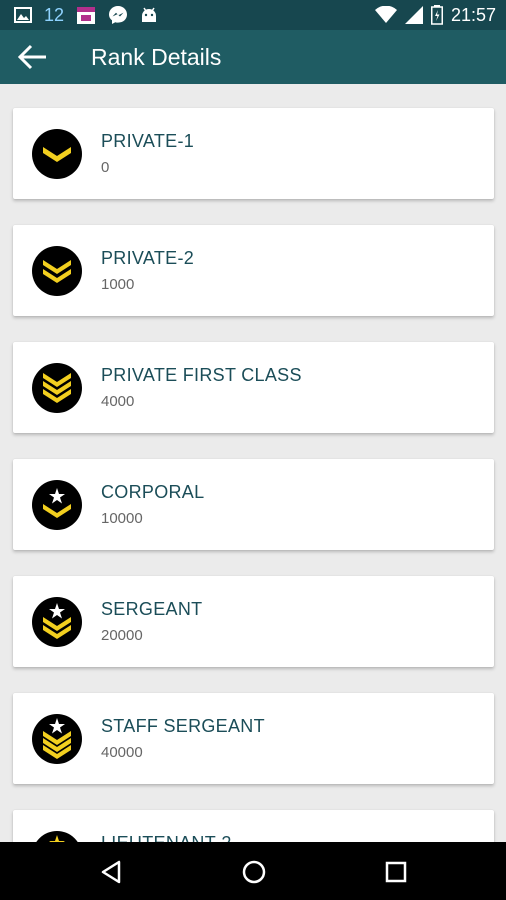 This screenshot has height=900, width=506. I want to click on chevron-2-icon, so click(57, 271).